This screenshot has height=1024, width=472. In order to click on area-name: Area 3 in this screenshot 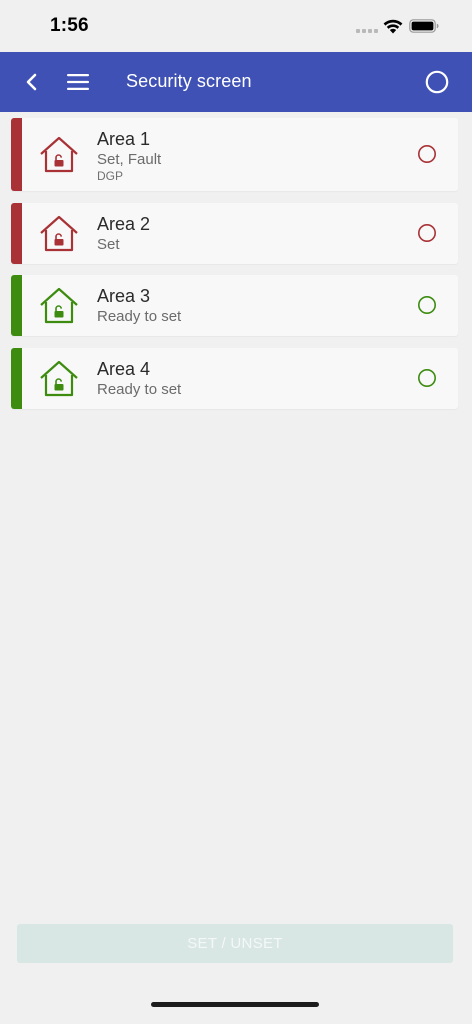, I will do `click(124, 296)`.